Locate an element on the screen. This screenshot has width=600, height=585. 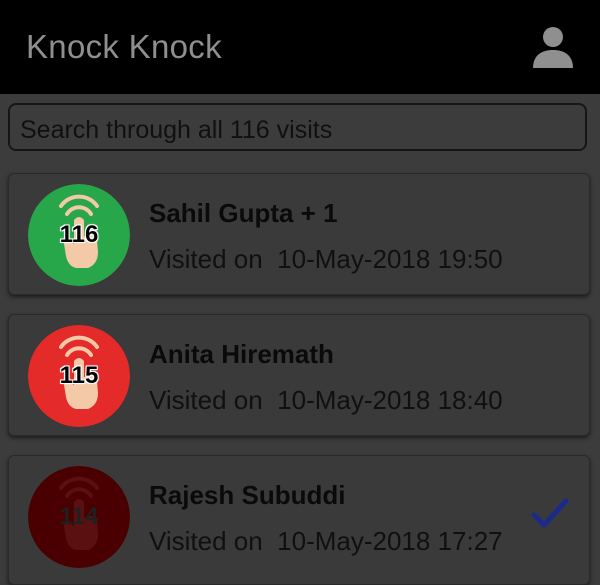
account-icon is located at coordinates (553, 47).